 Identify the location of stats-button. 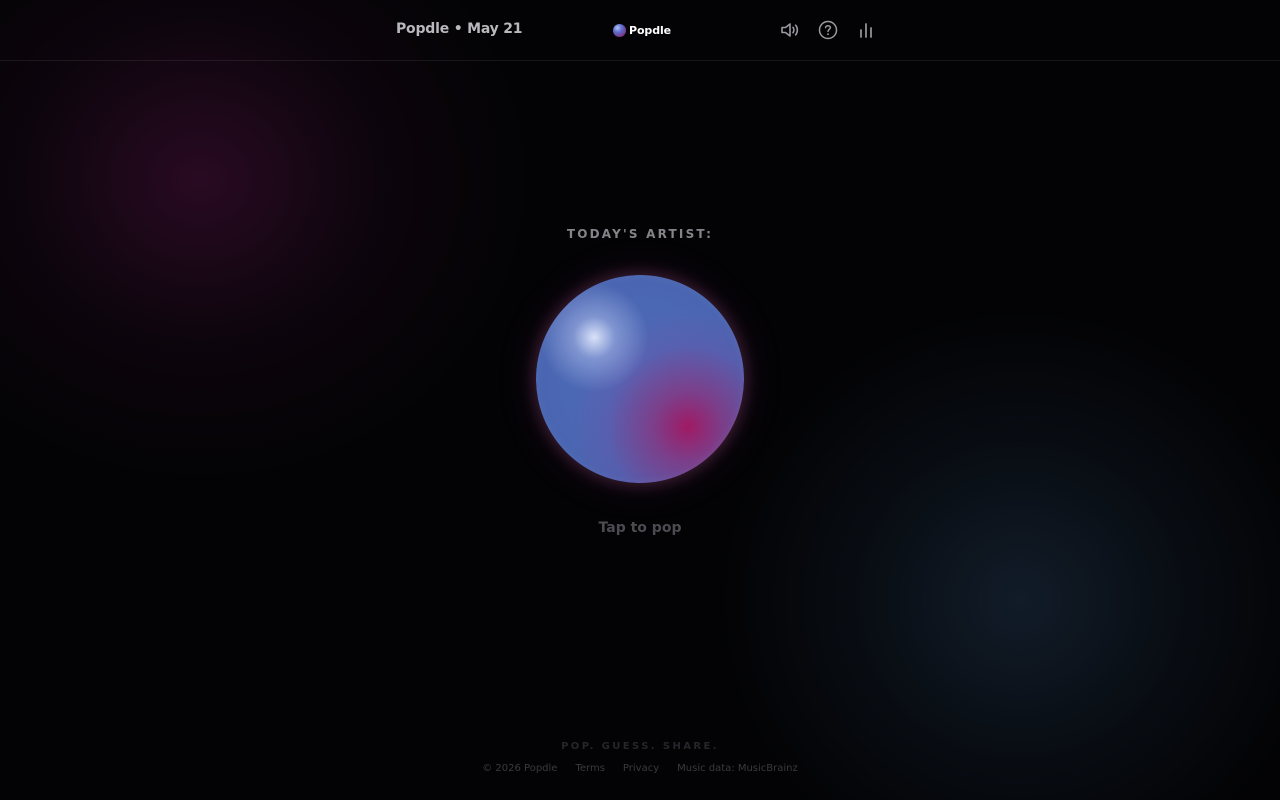
(866, 30).